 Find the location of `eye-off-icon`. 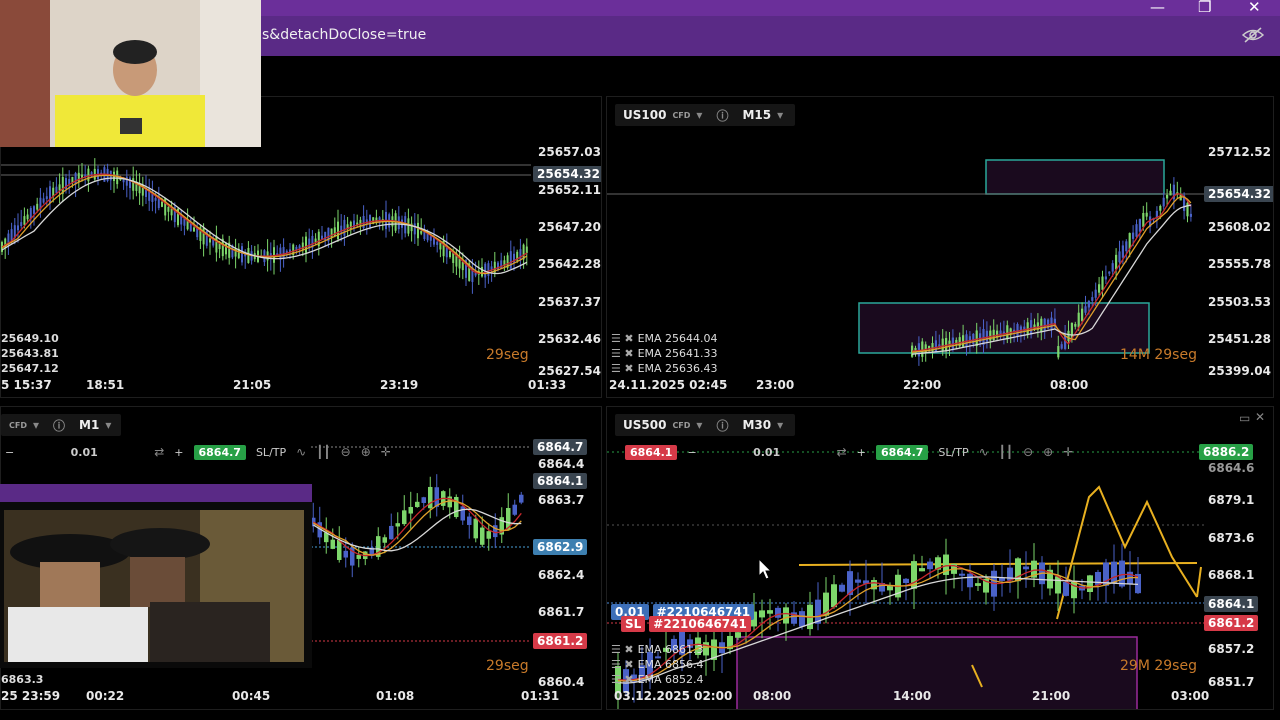

eye-off-icon is located at coordinates (1253, 35).